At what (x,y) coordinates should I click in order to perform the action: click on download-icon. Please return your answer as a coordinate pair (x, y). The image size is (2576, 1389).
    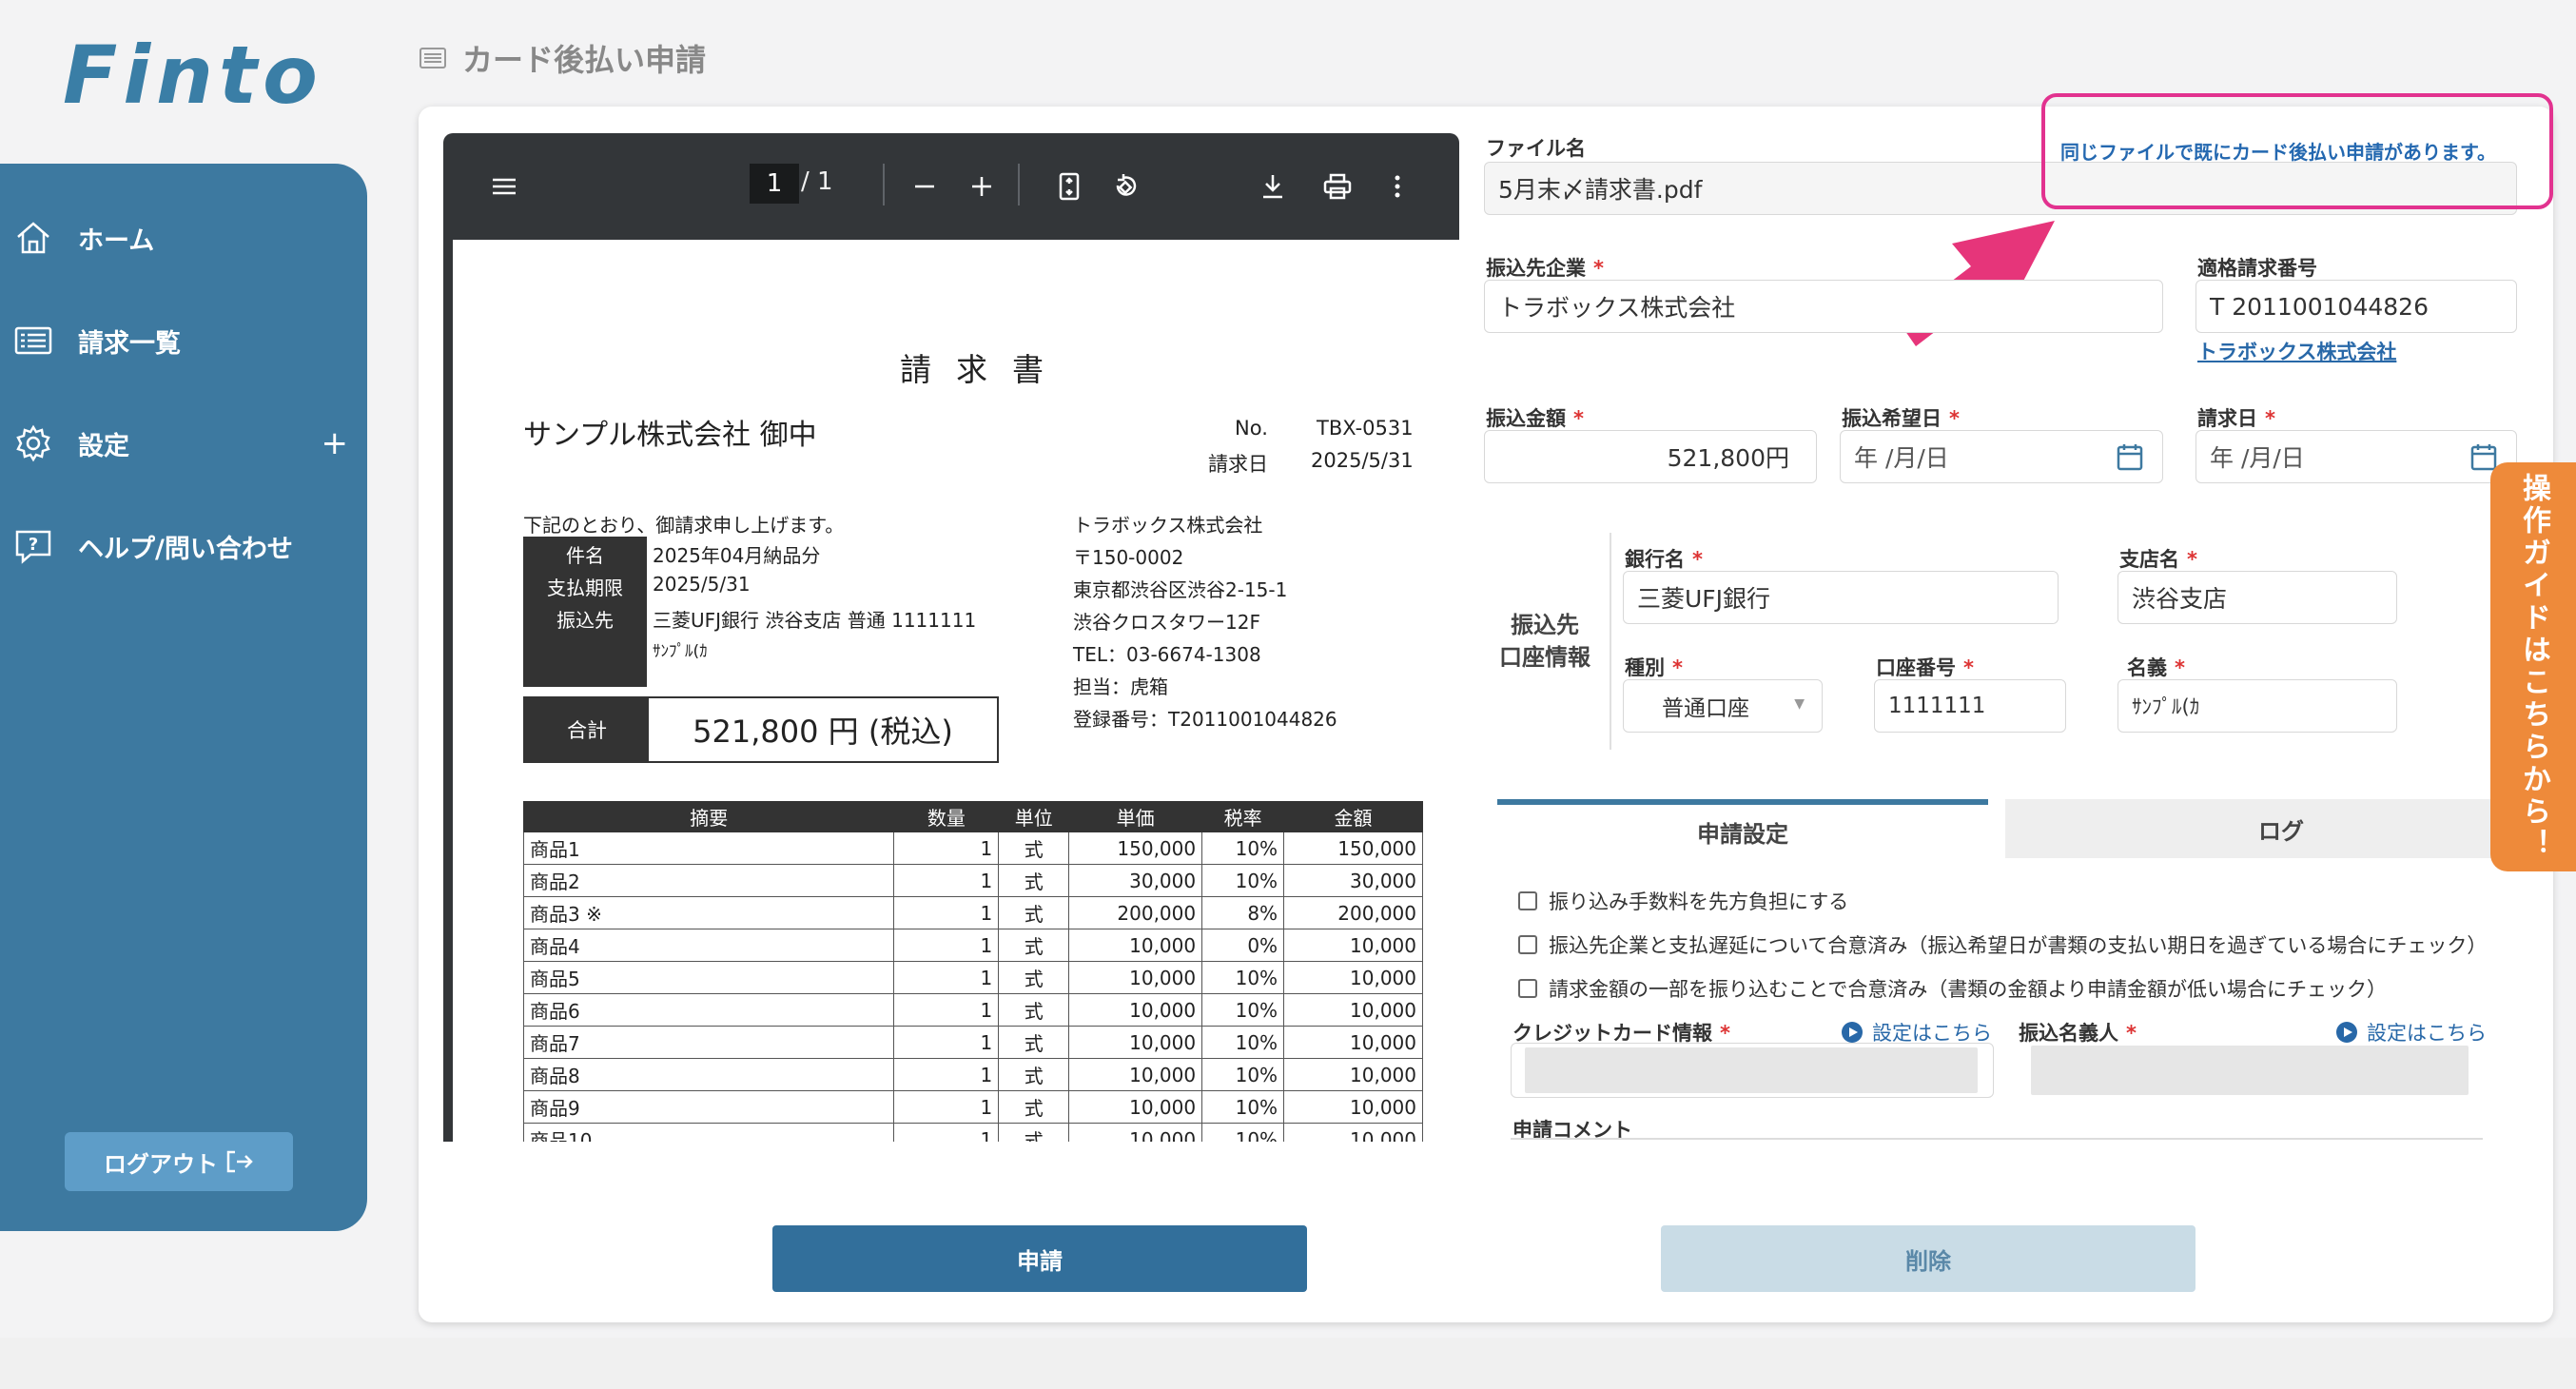
    Looking at the image, I should click on (1273, 186).